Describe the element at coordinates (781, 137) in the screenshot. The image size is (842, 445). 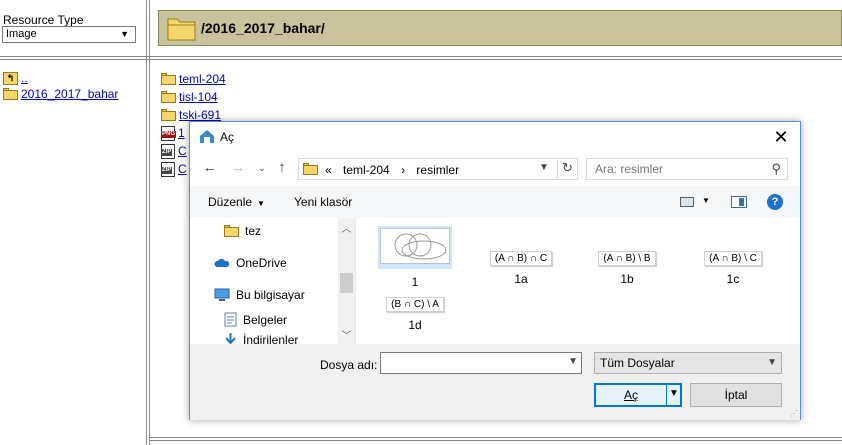
I see `close-icon: ✕` at that location.